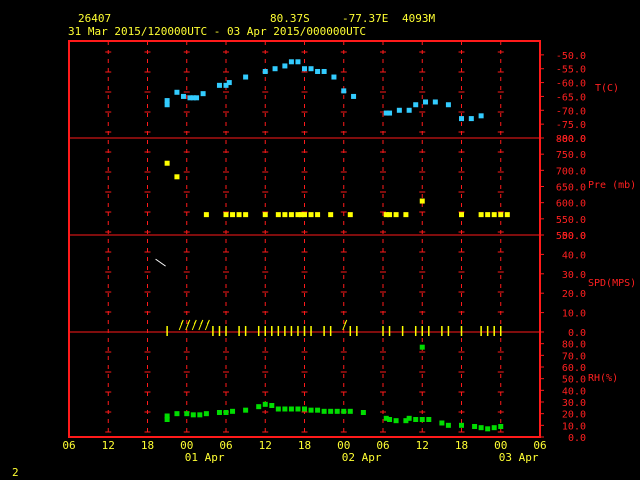 The image size is (640, 480). I want to click on y-tick-label: 700.0, so click(571, 171).